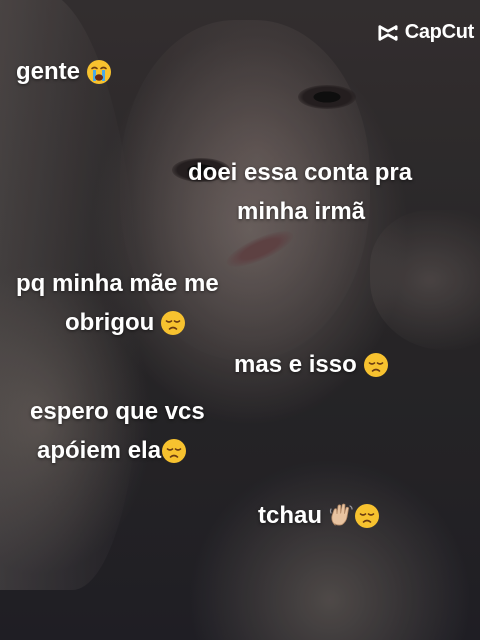 Image resolution: width=480 pixels, height=640 pixels. Describe the element at coordinates (99, 72) in the screenshot. I see `loudly-crying-face-icon` at that location.